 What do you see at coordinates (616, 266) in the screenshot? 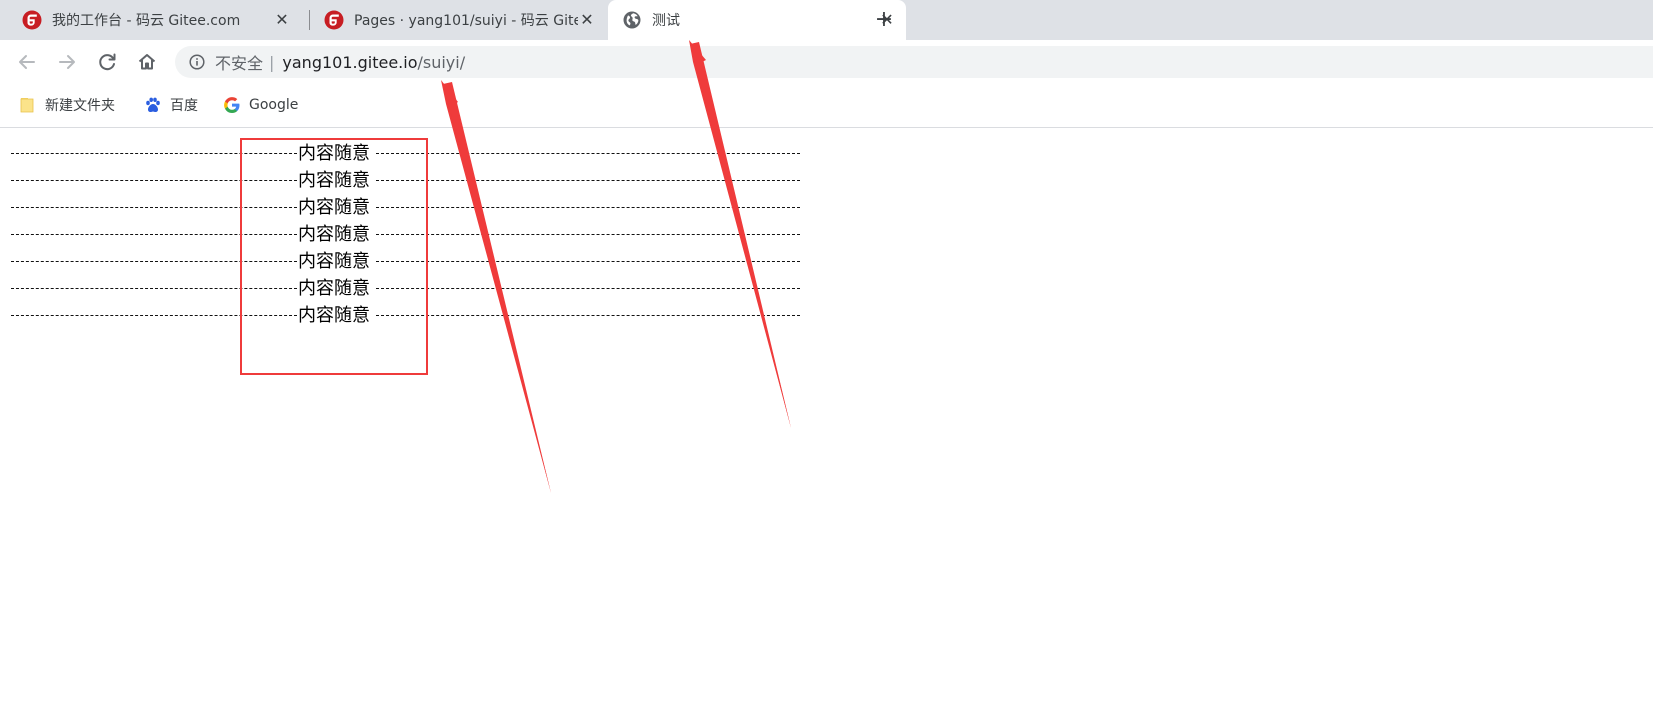
I see `annotation-arrows` at bounding box center [616, 266].